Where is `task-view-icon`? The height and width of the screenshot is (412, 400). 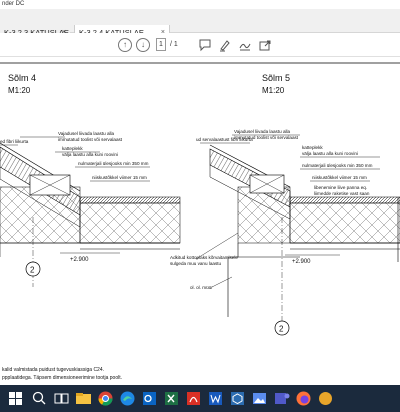
task-view-icon is located at coordinates (61, 398).